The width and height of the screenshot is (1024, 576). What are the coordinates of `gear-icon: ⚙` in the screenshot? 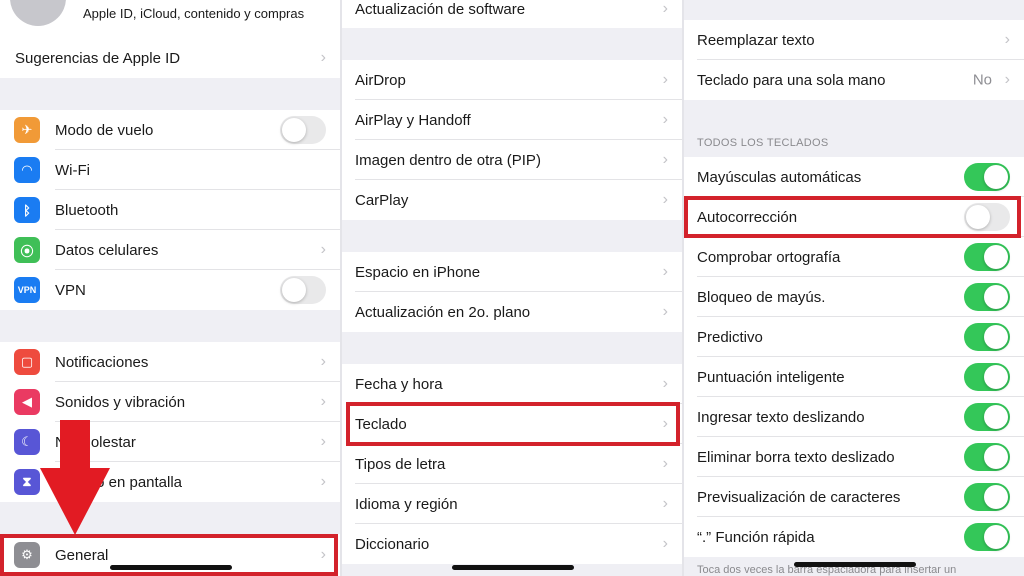 It's located at (27, 555).